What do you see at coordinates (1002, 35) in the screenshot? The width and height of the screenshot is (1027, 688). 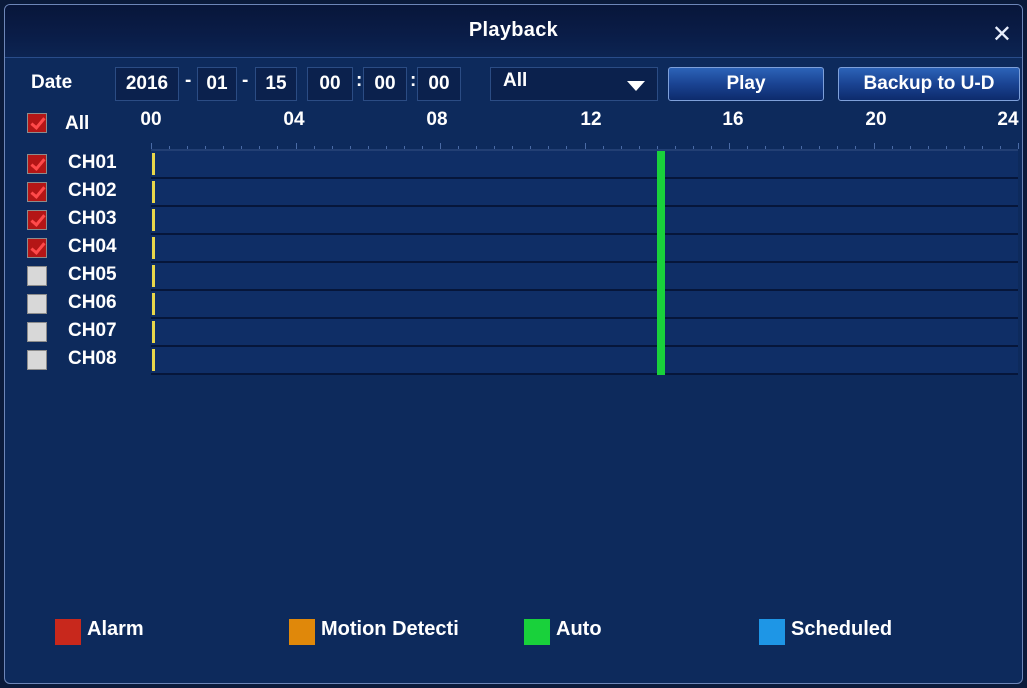 I see `close-icon: ✕` at bounding box center [1002, 35].